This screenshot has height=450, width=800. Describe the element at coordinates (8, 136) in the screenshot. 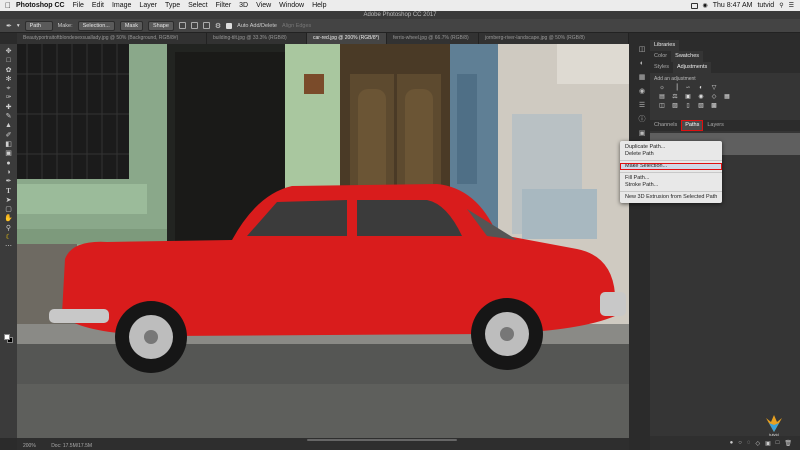

I see `history-brush-tool-icon: ✐` at that location.